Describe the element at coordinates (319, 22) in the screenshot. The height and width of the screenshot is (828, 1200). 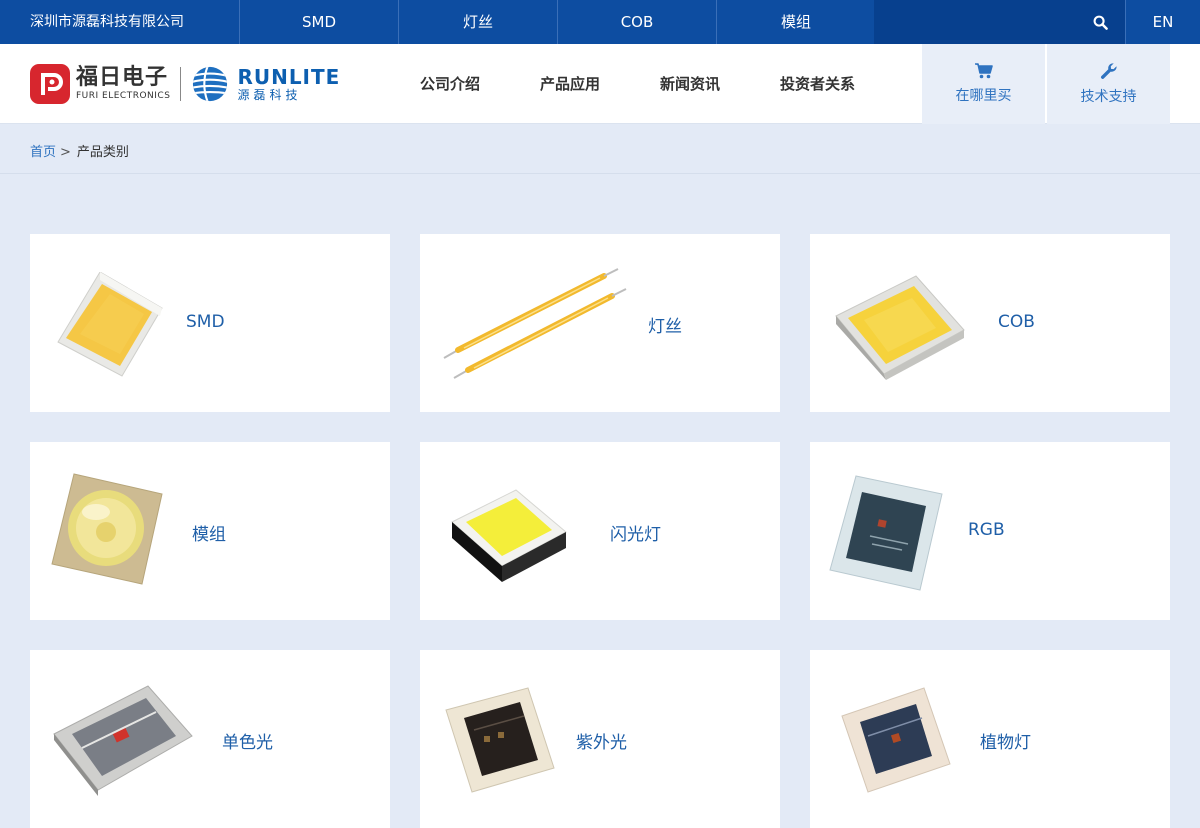
I see `top-nav-smd: SMD` at that location.